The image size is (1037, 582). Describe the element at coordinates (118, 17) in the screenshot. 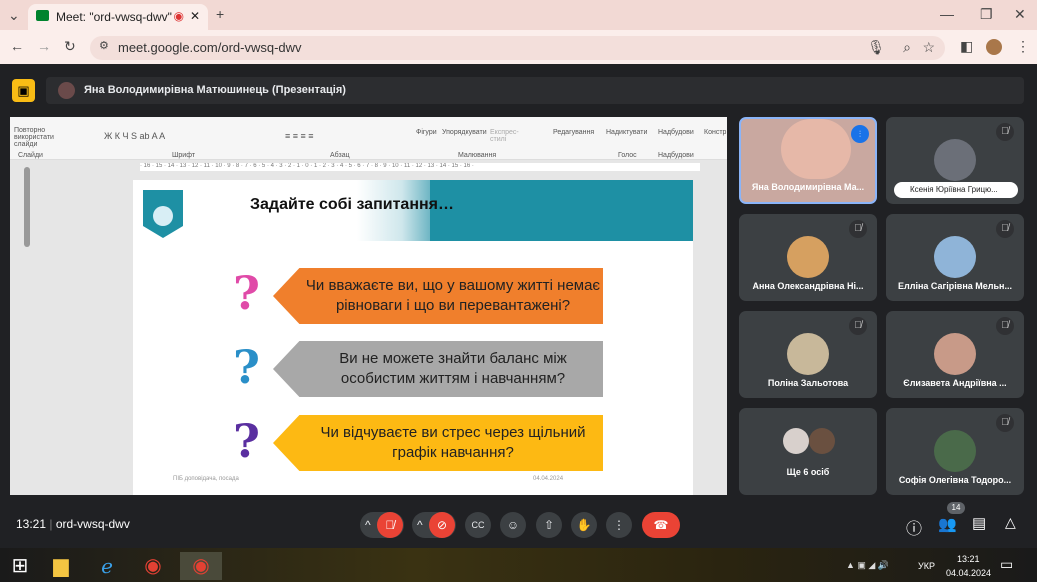

I see `browser-tab: Meet: "ord-vwsq-dwv" ◉ ✕` at that location.